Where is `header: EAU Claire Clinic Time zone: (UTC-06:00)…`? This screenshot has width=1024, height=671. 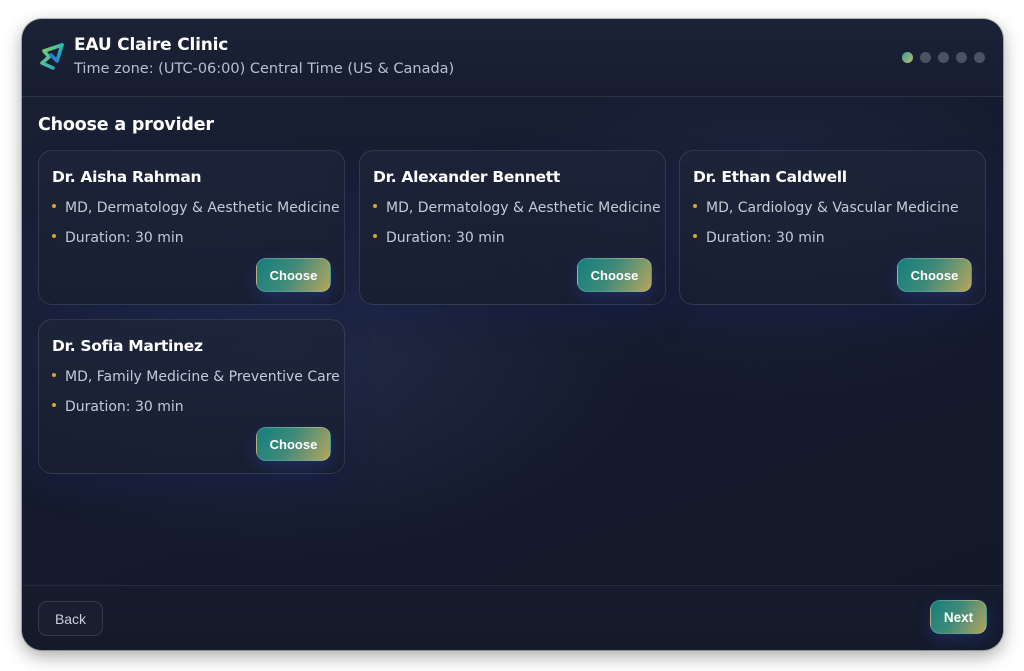
header: EAU Claire Clinic Time zone: (UTC-06:00)… is located at coordinates (512, 58).